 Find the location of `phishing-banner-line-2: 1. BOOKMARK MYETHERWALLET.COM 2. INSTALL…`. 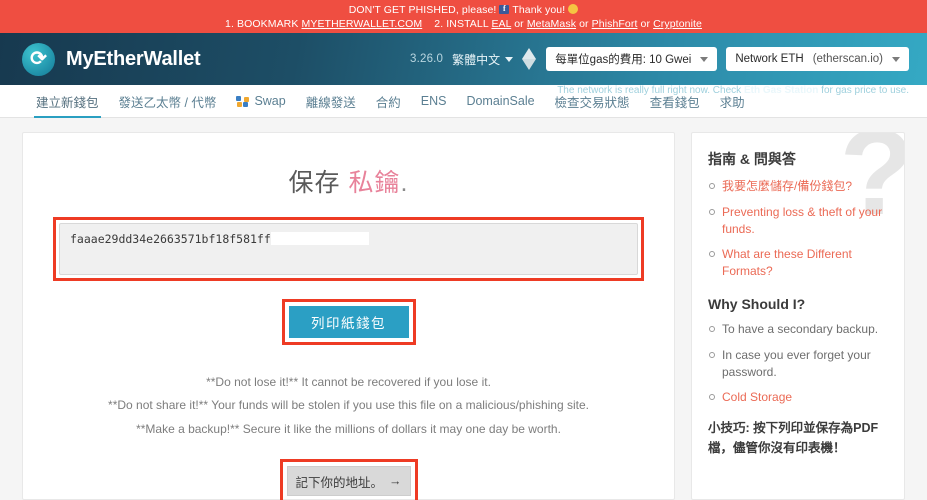

phishing-banner-line-2: 1. BOOKMARK MYETHERWALLET.COM 2. INSTALL… is located at coordinates (463, 24).